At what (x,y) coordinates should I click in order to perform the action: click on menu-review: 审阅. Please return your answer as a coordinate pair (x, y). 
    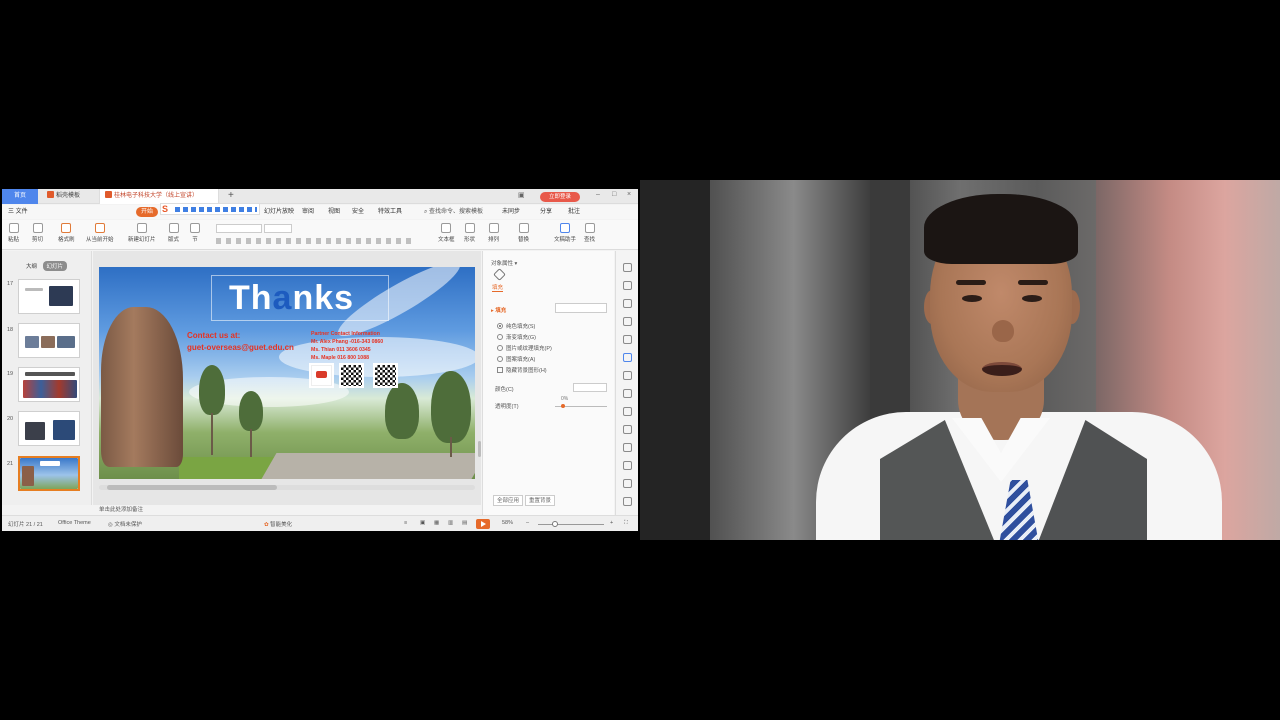
    Looking at the image, I should click on (308, 212).